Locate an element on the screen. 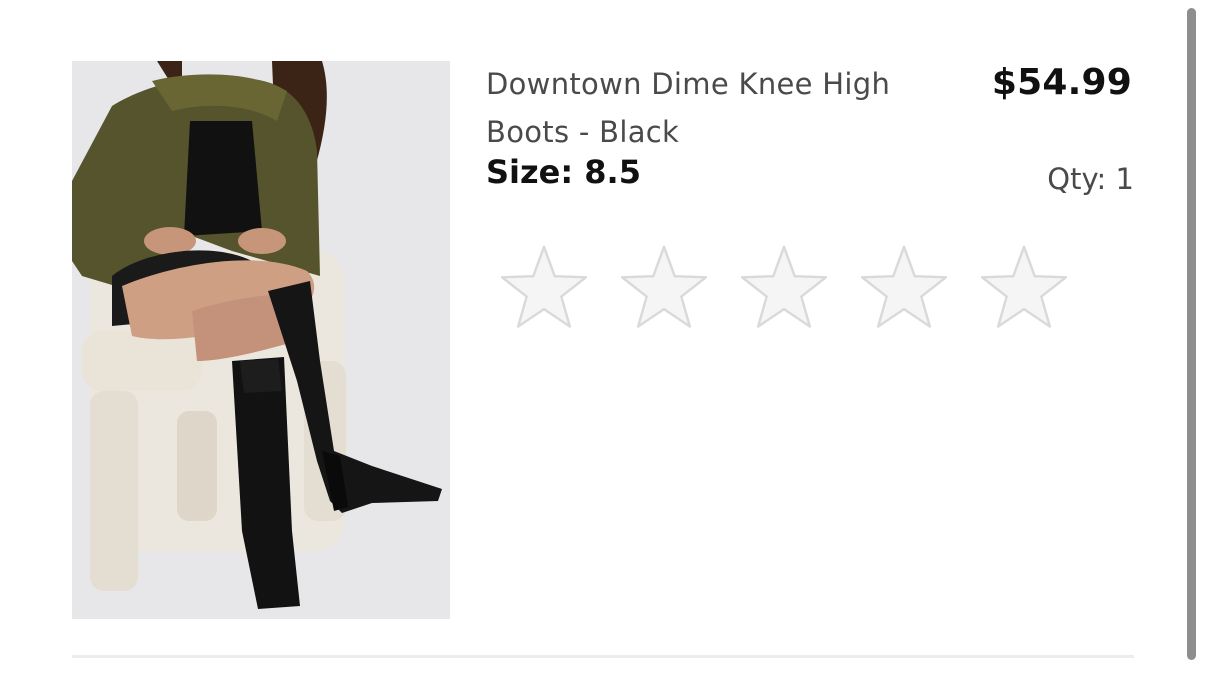  product-size: Size: 8.5 is located at coordinates (563, 172).